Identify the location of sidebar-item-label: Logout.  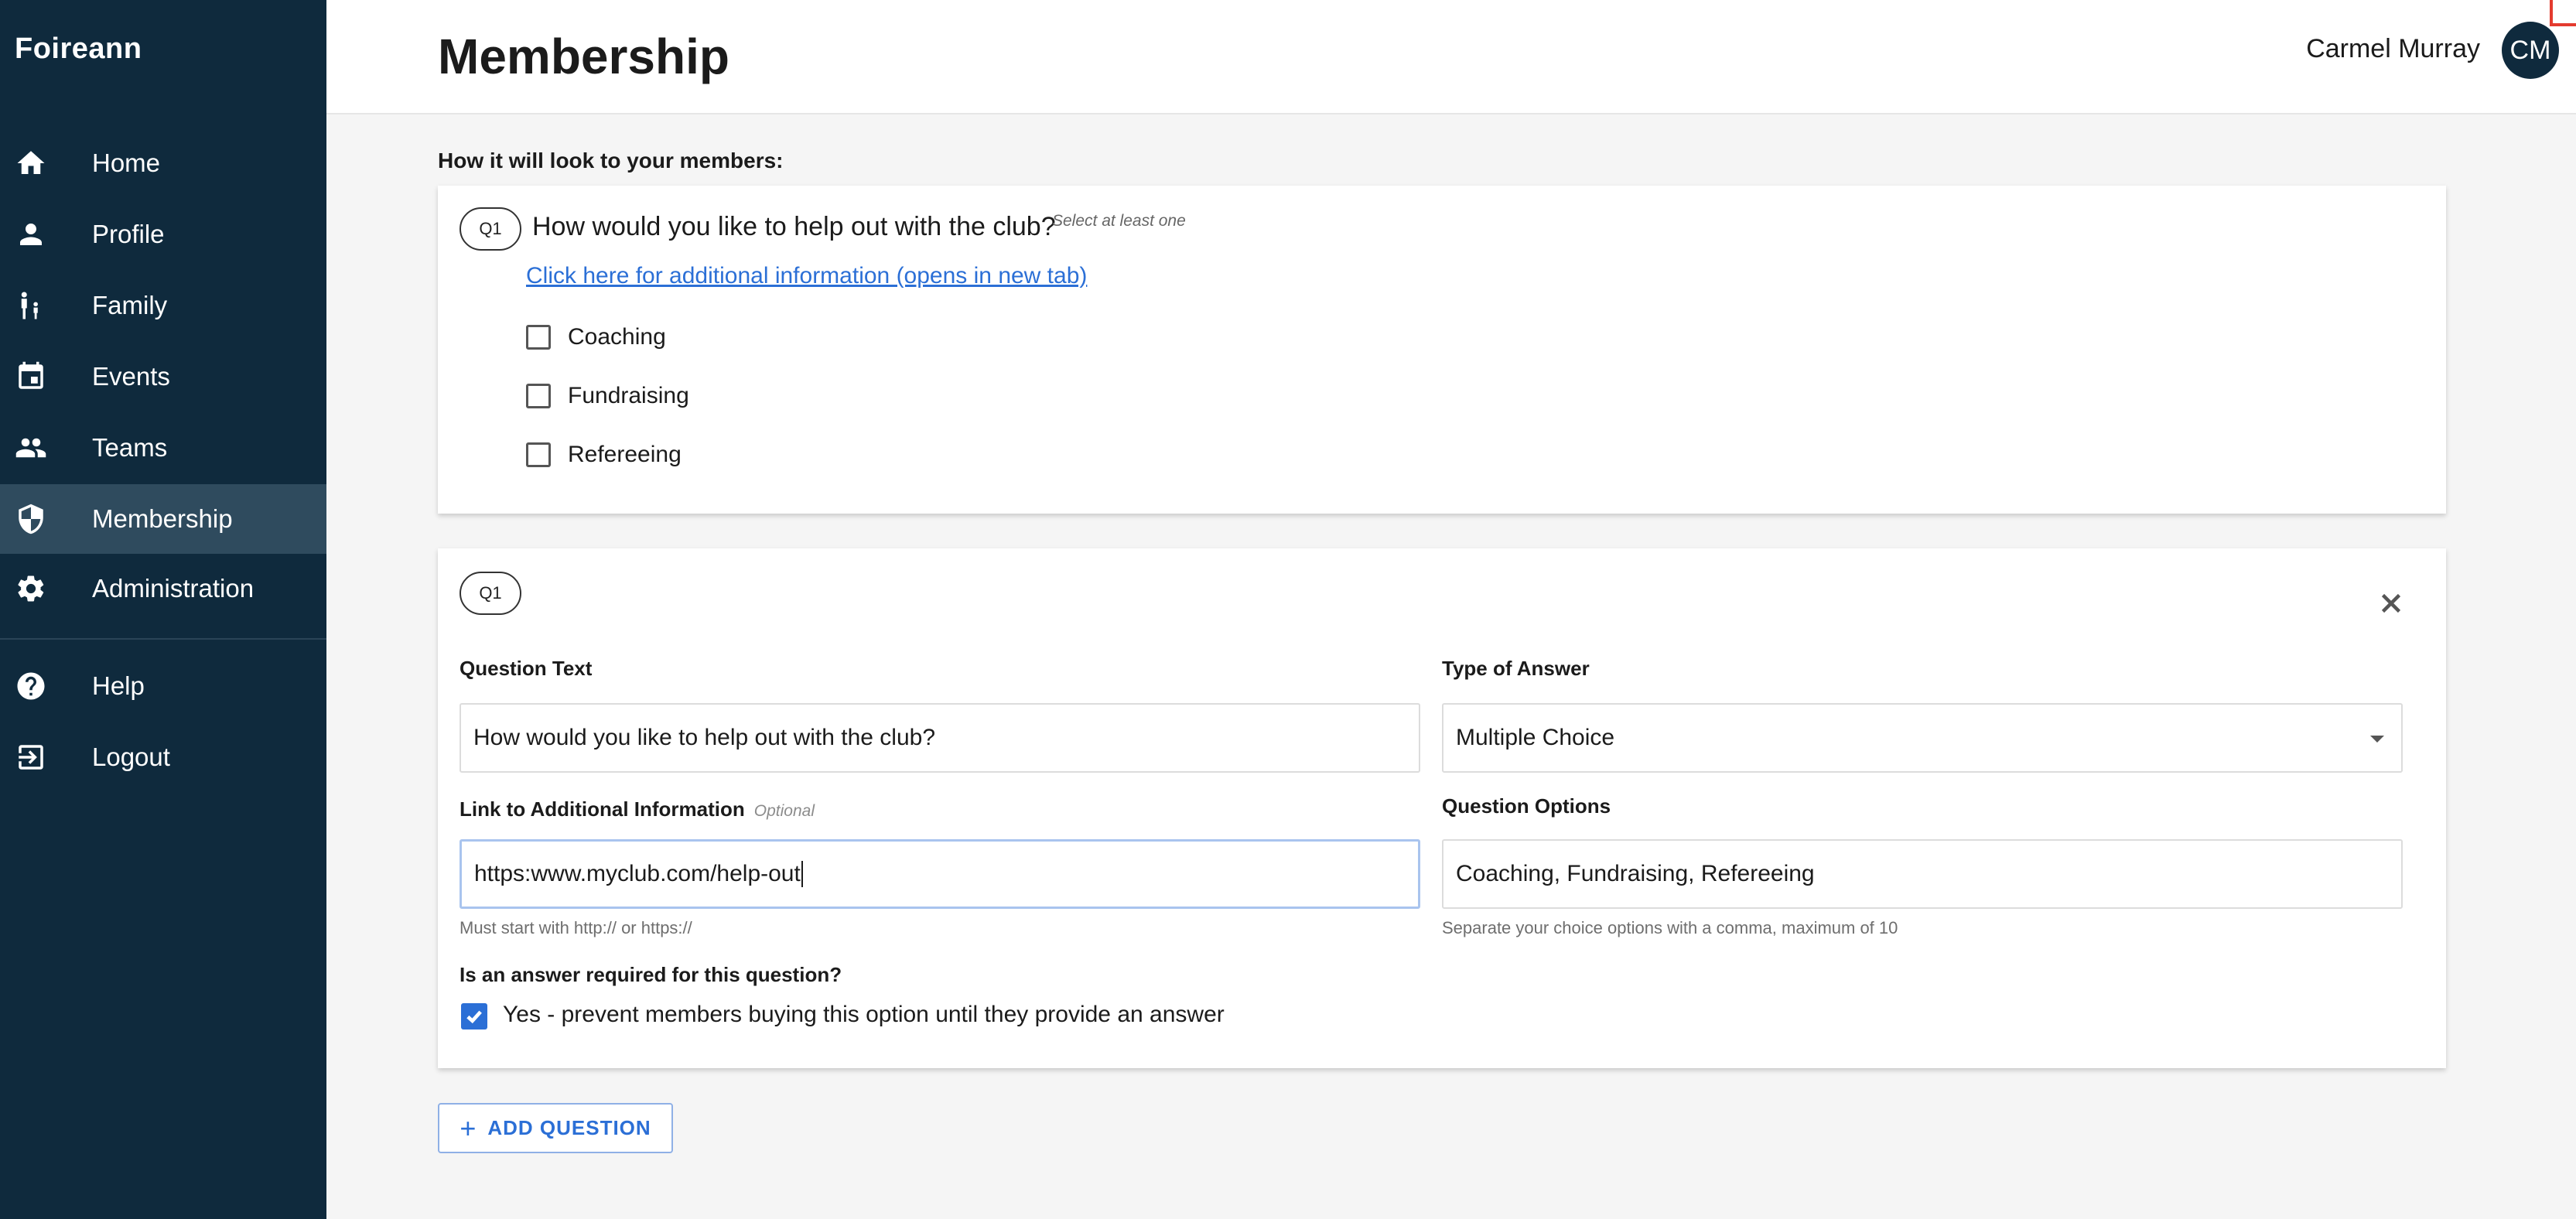
(131, 757).